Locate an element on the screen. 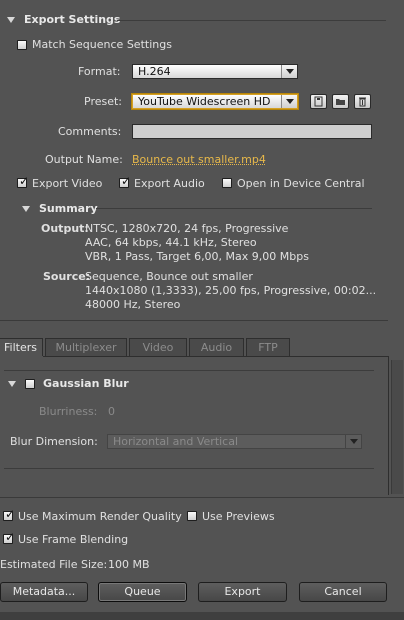 Image resolution: width=404 pixels, height=620 pixels. export-video-checkbox: ✓ is located at coordinates (23, 181).